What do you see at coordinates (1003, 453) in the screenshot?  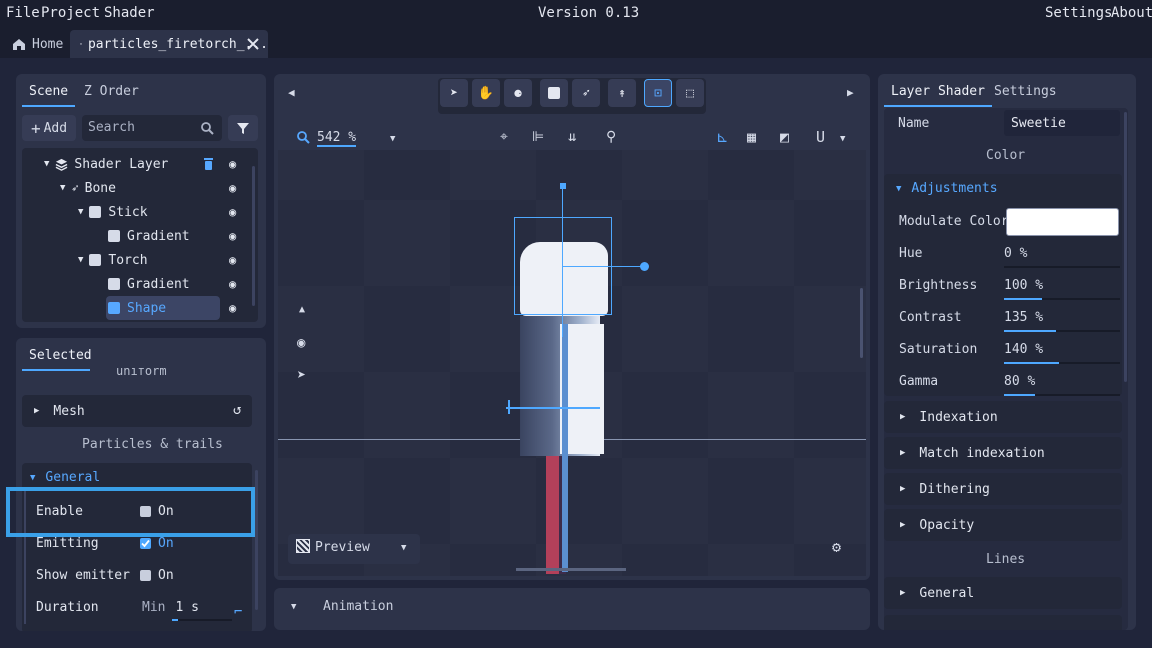 I see `match-indexation-section: ▶ Match indexation` at bounding box center [1003, 453].